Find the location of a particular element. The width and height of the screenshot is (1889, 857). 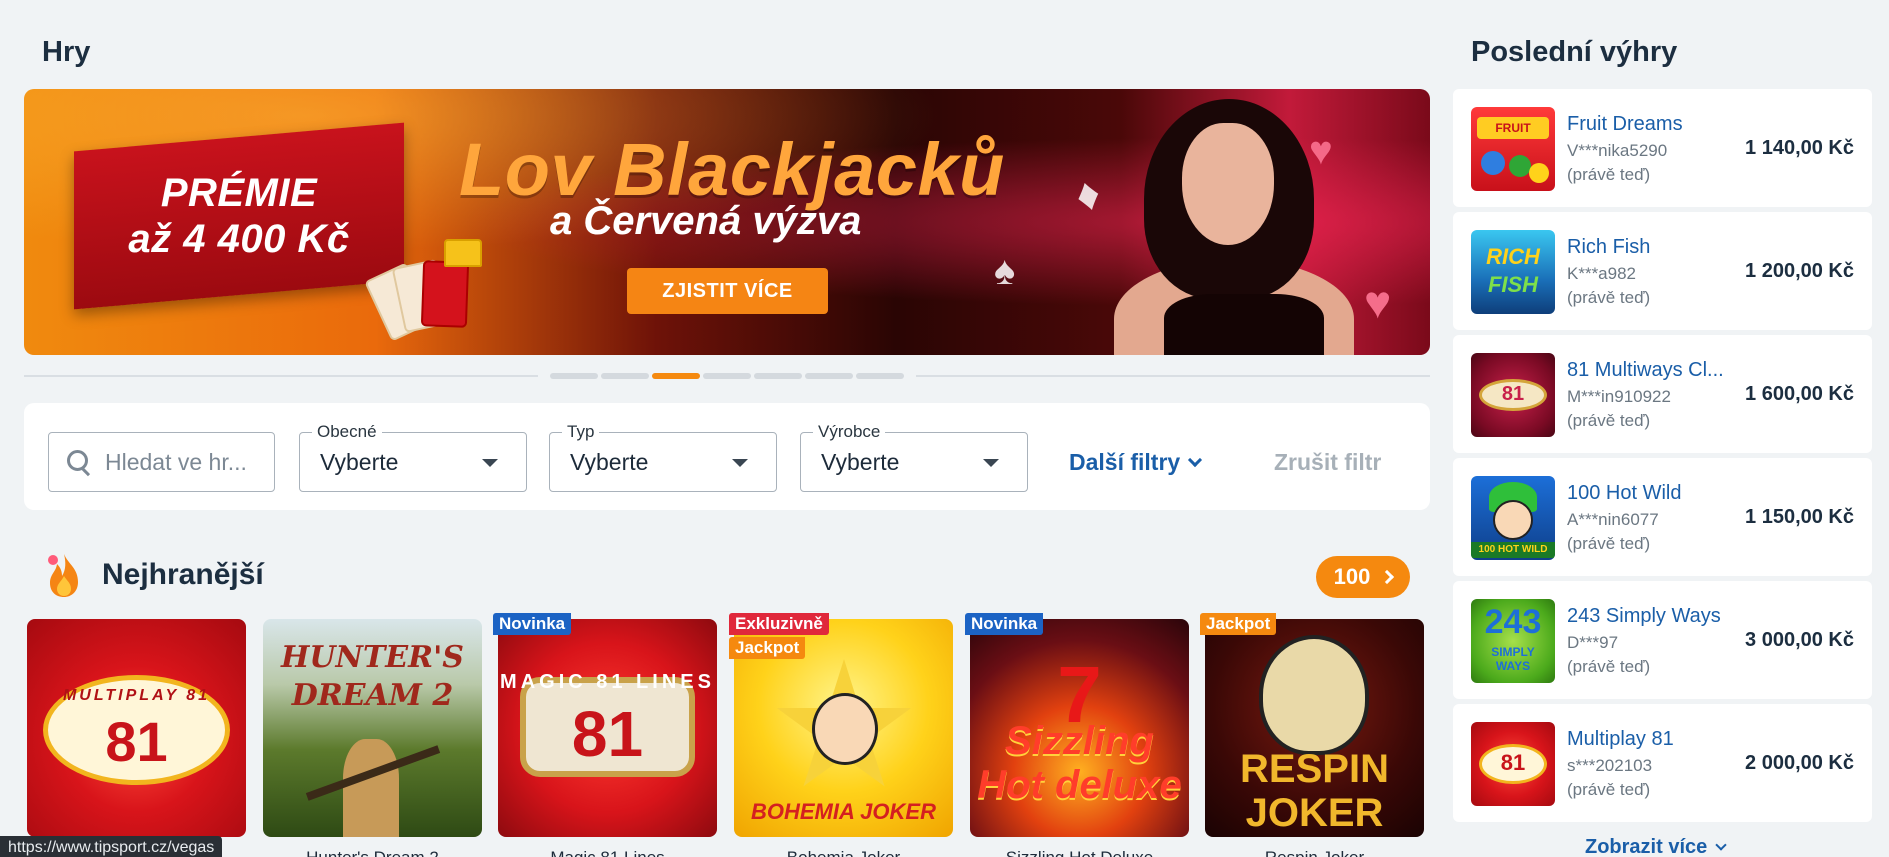

banner-model-image is located at coordinates (1234, 222).